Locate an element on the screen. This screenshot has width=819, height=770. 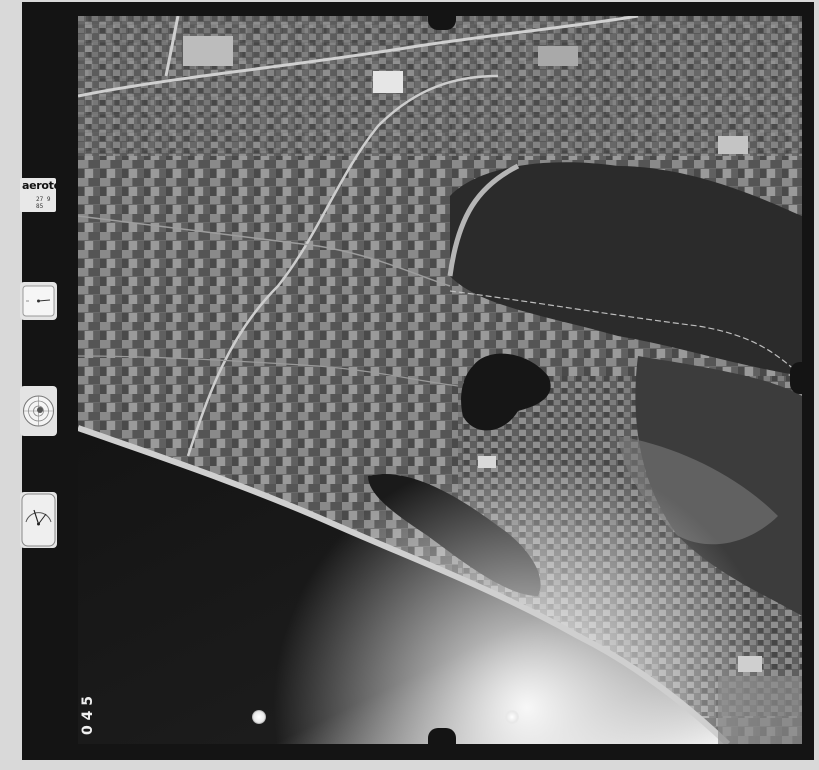
frame-notch-top is located at coordinates (442, 21).